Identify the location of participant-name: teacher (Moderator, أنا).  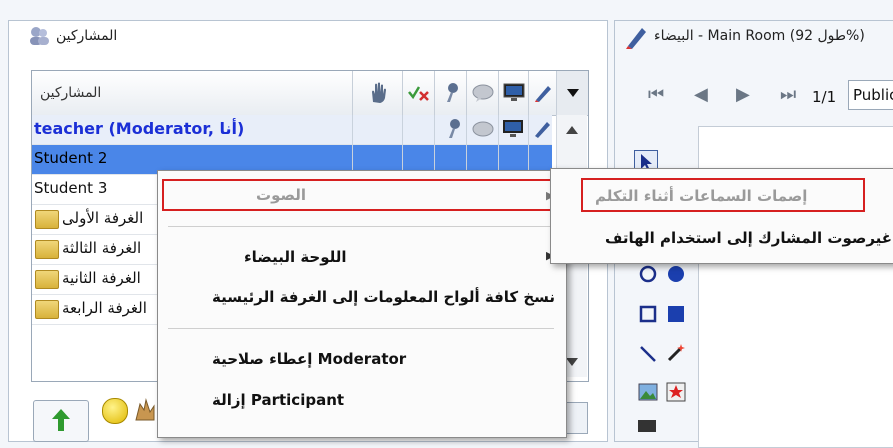
(139, 128).